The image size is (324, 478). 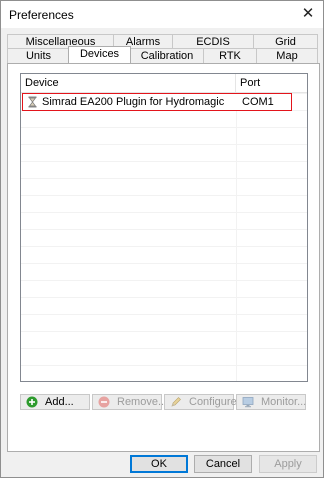 What do you see at coordinates (104, 402) in the screenshot?
I see `remove-icon` at bounding box center [104, 402].